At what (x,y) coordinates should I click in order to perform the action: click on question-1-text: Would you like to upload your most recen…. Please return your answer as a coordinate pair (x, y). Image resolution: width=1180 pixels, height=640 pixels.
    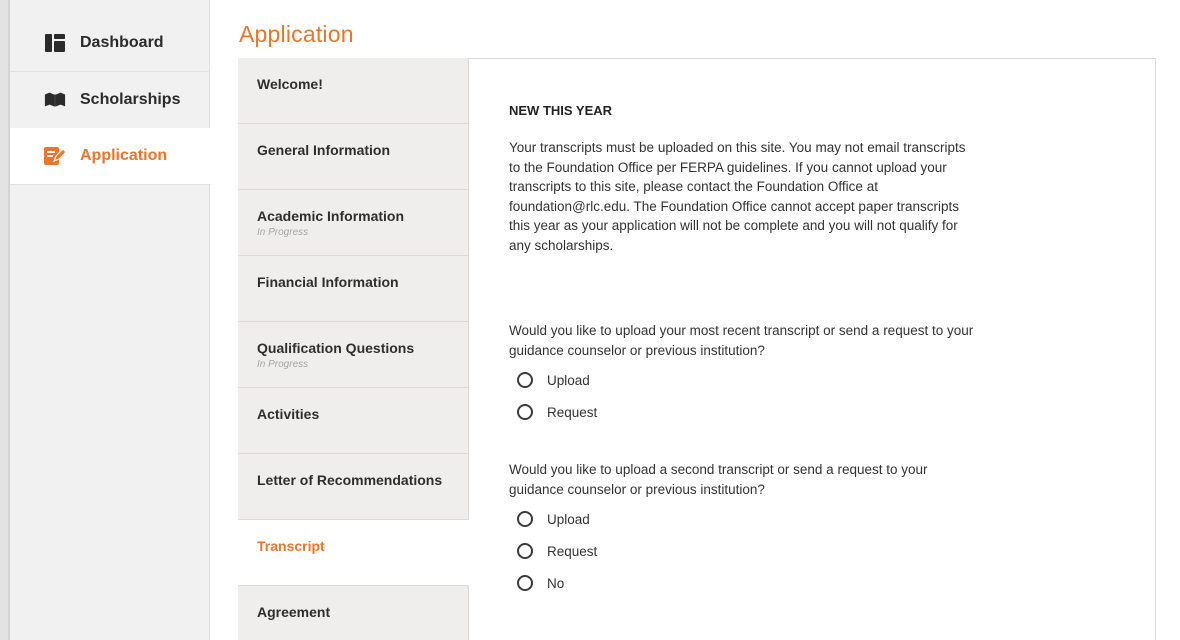
    Looking at the image, I should click on (741, 340).